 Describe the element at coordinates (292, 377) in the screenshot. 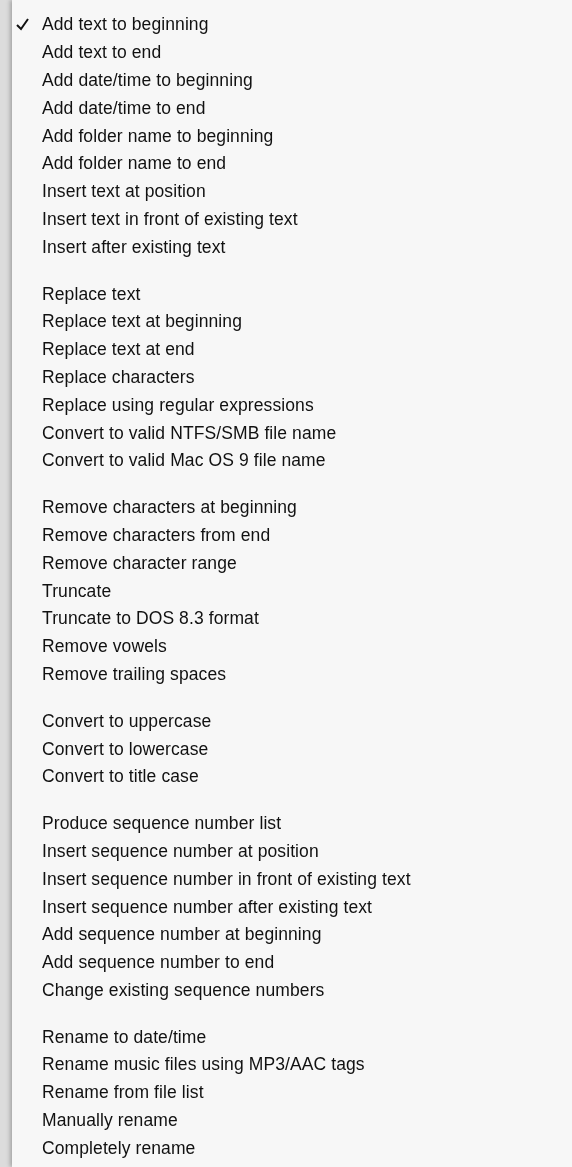

I see `menu-item: Replace characters` at that location.